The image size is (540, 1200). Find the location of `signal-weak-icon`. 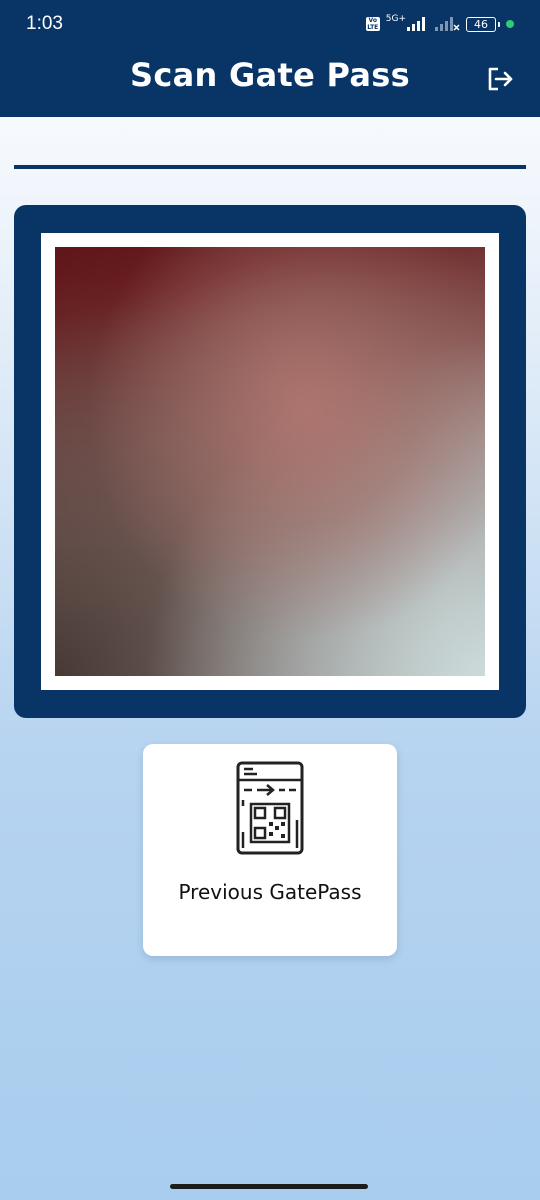

signal-weak-icon is located at coordinates (447, 24).